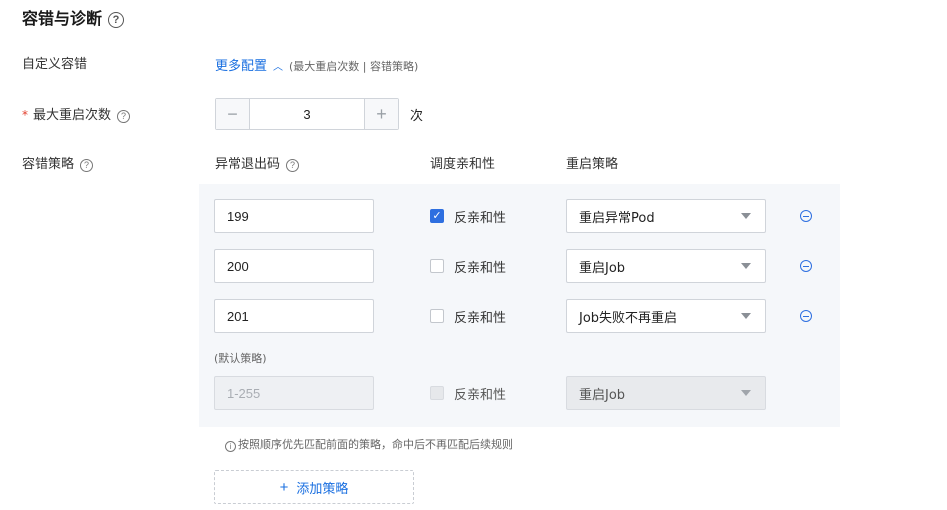  What do you see at coordinates (240, 358) in the screenshot?
I see `default-policy-label: (默认策略)` at bounding box center [240, 358].